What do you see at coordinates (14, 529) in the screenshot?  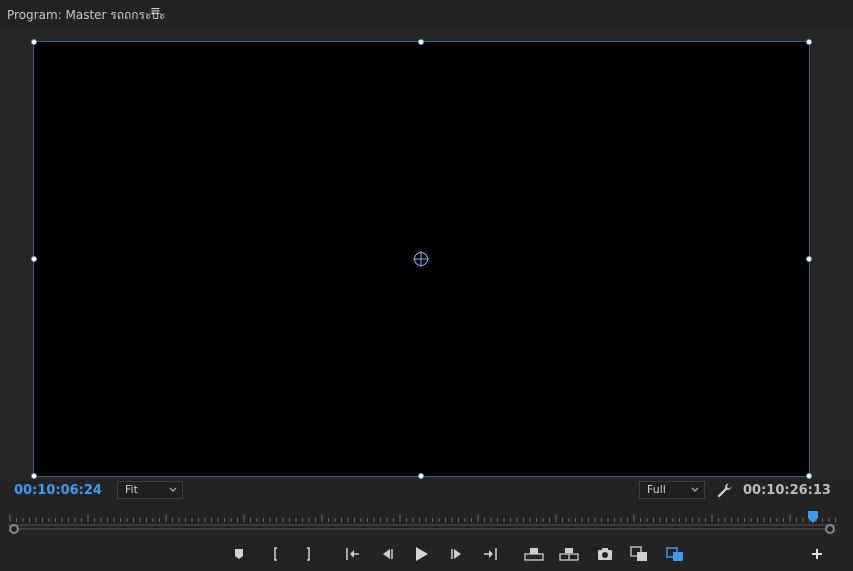 I see `zoom-scroll-handle-left` at bounding box center [14, 529].